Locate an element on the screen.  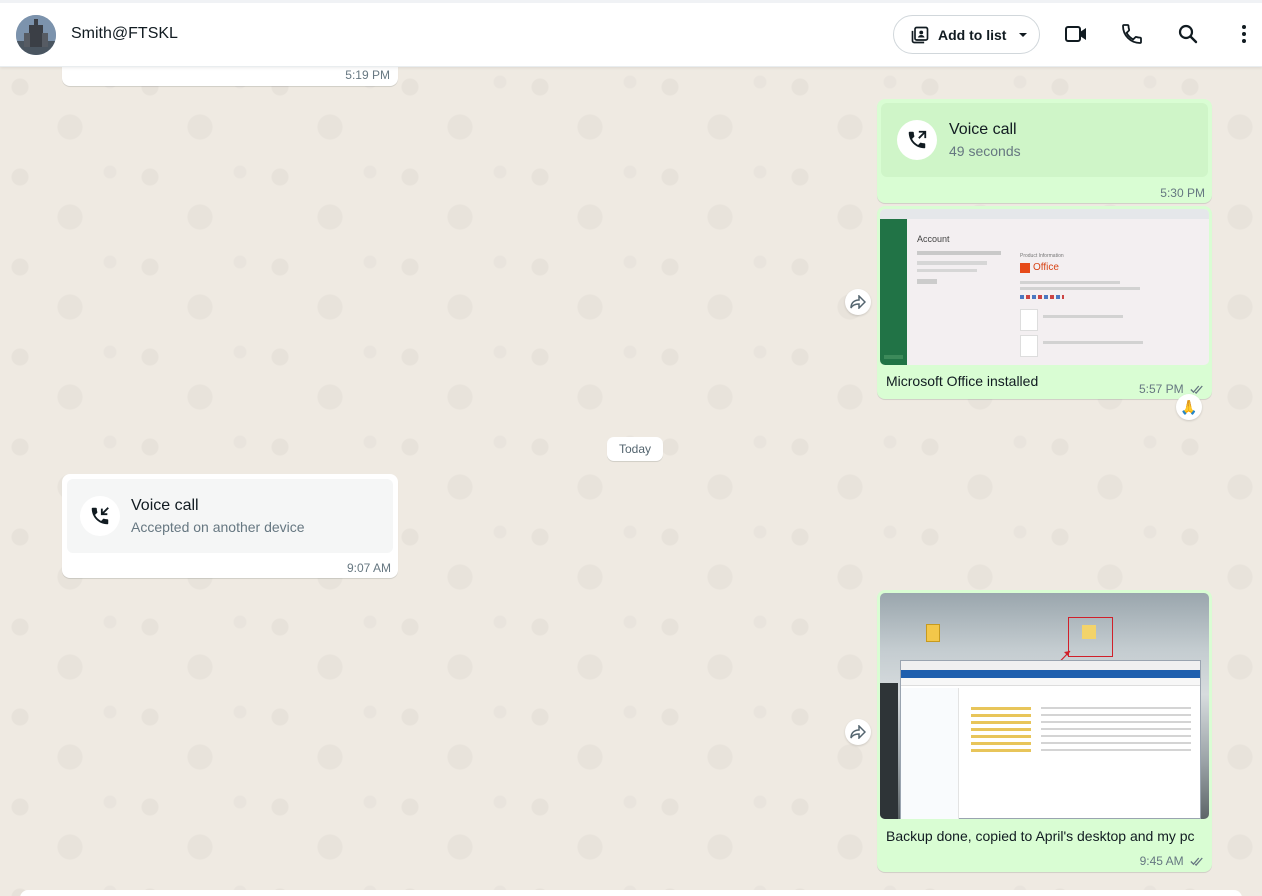
add-to-list-label: Add to list is located at coordinates (972, 34).